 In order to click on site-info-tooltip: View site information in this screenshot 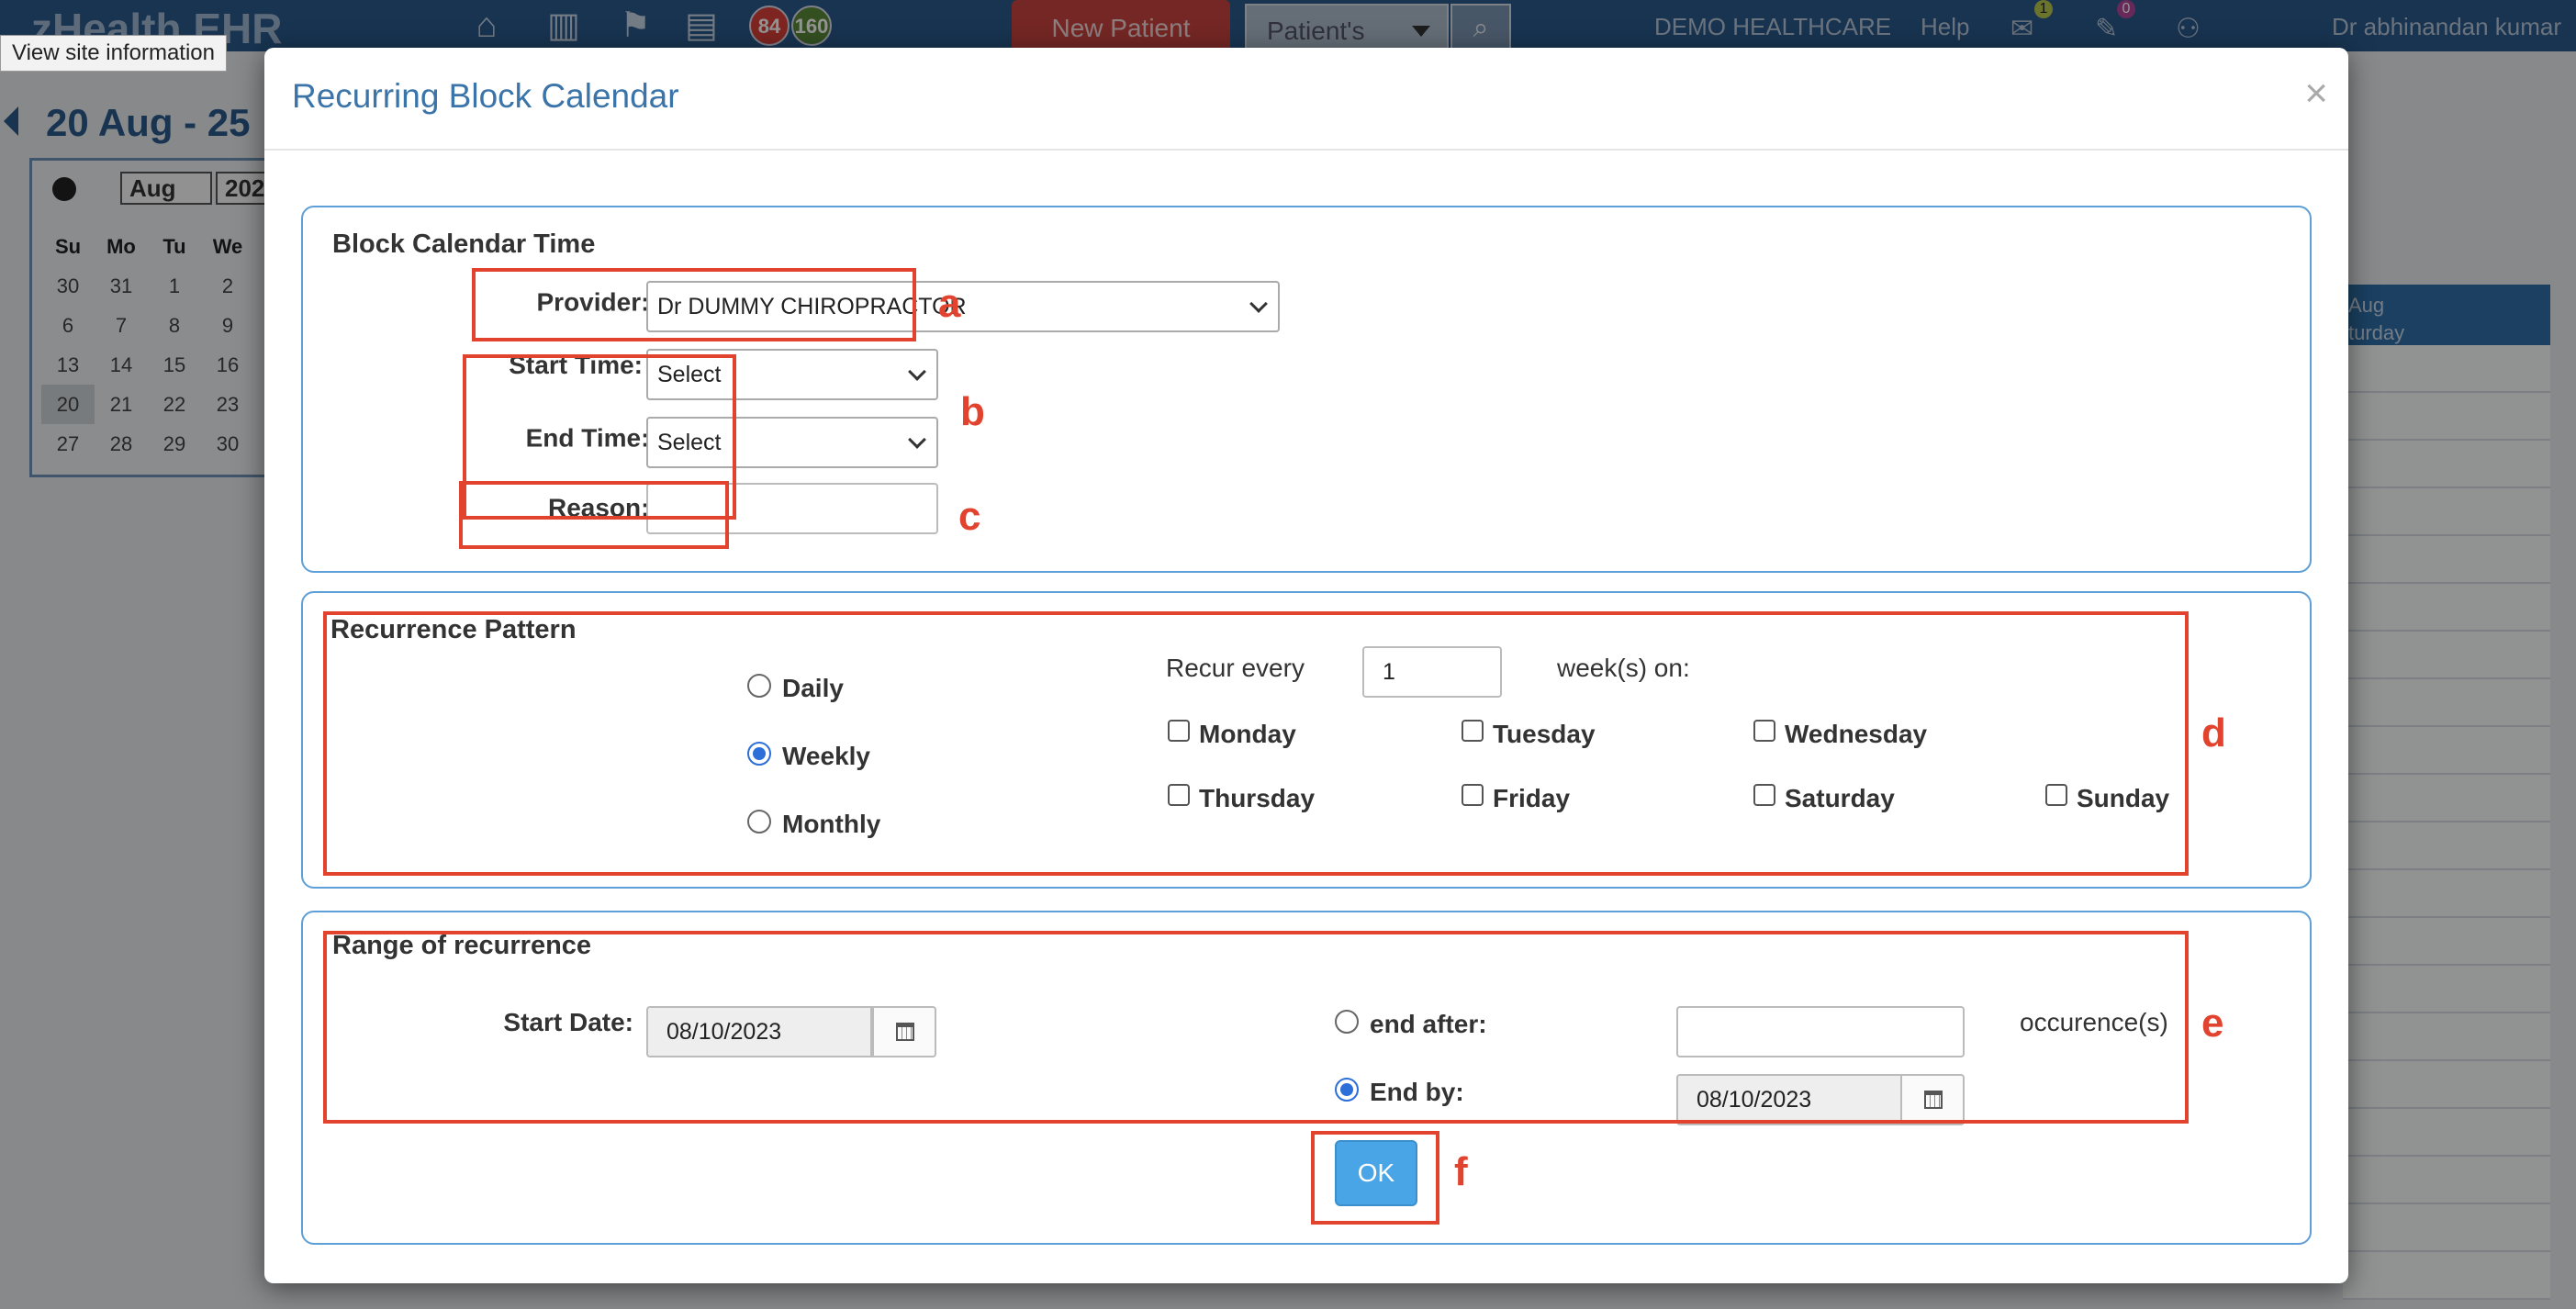, I will do `click(113, 53)`.